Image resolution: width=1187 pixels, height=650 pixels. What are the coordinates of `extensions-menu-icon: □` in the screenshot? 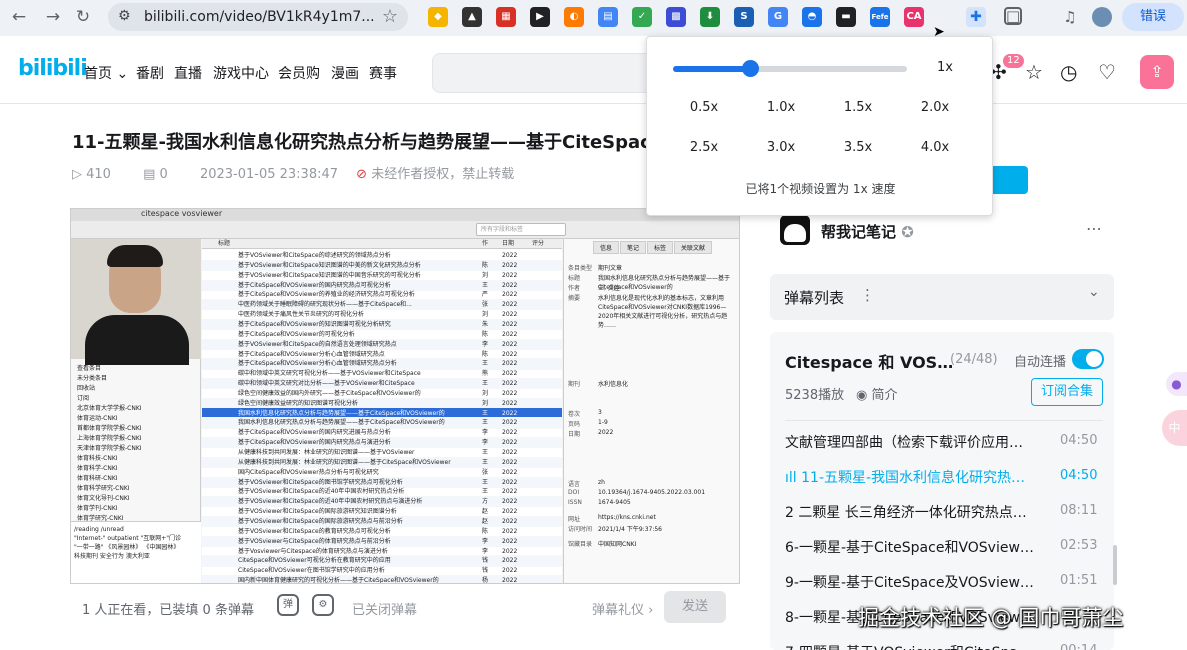 It's located at (1013, 16).